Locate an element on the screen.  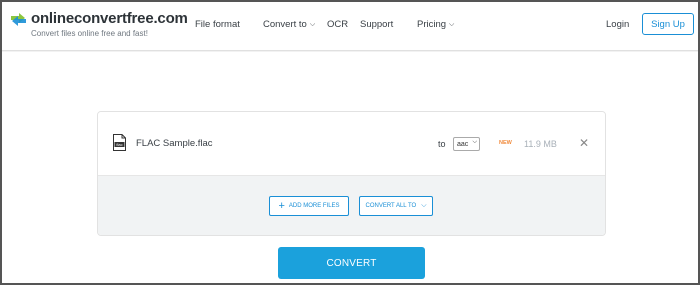
nav-ocr-label: OCR is located at coordinates (338, 24).